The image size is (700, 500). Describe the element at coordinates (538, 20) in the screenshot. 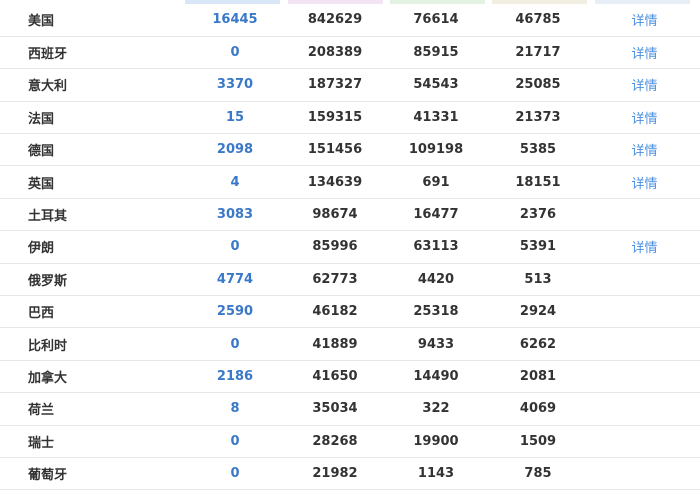

I see `death-cases: 46785` at that location.